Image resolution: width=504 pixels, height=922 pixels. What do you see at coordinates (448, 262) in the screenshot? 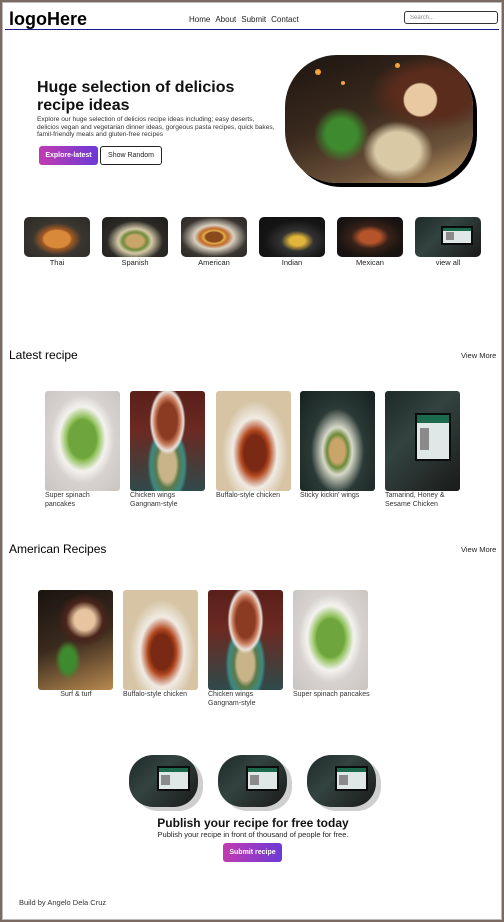
I see `category-label: view all` at bounding box center [448, 262].